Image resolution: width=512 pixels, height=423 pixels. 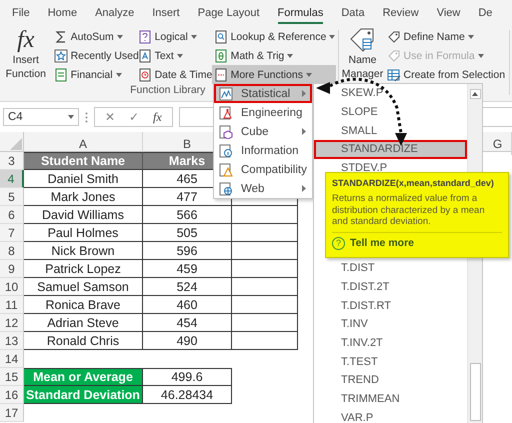 I want to click on help-icon: ?, so click(x=338, y=243).